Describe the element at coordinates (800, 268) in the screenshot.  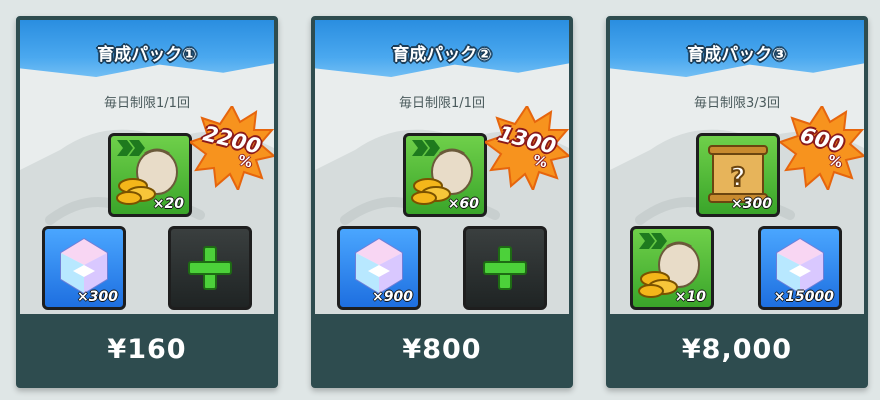
I see `item-gem: ×15000` at that location.